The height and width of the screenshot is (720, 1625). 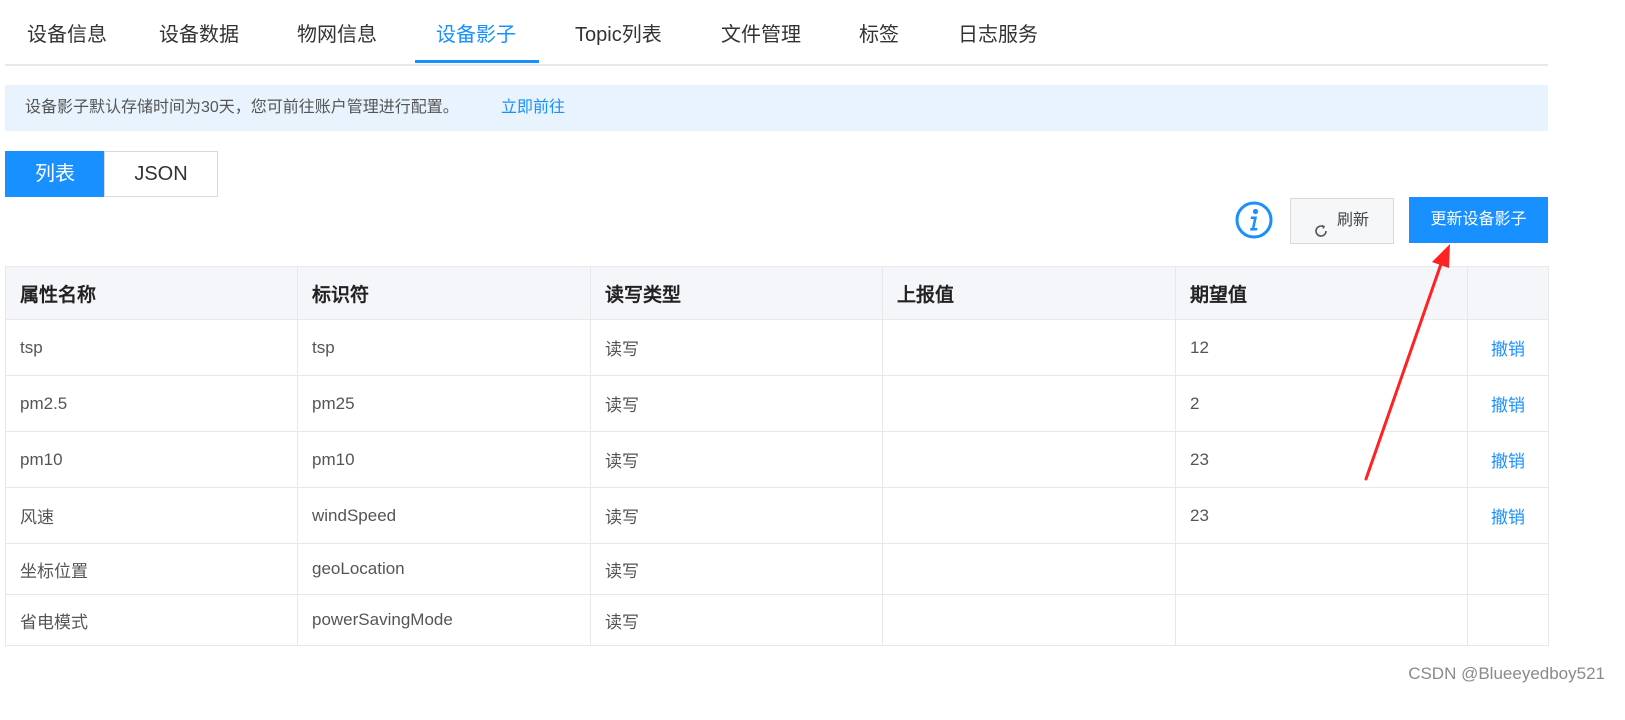 I want to click on update-device-shadow-button: 更新设备影子, so click(x=1478, y=220).